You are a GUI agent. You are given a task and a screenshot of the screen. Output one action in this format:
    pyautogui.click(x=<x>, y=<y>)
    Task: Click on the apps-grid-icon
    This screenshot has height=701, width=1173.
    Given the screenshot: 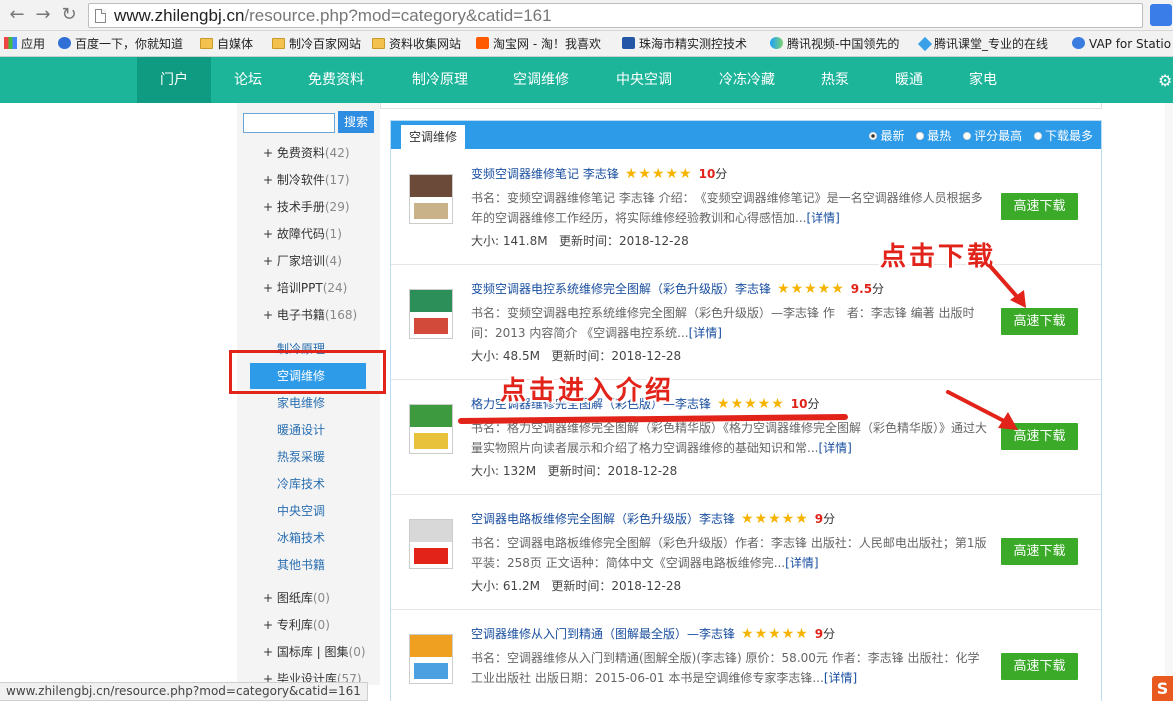 What is the action you would take?
    pyautogui.click(x=10, y=43)
    